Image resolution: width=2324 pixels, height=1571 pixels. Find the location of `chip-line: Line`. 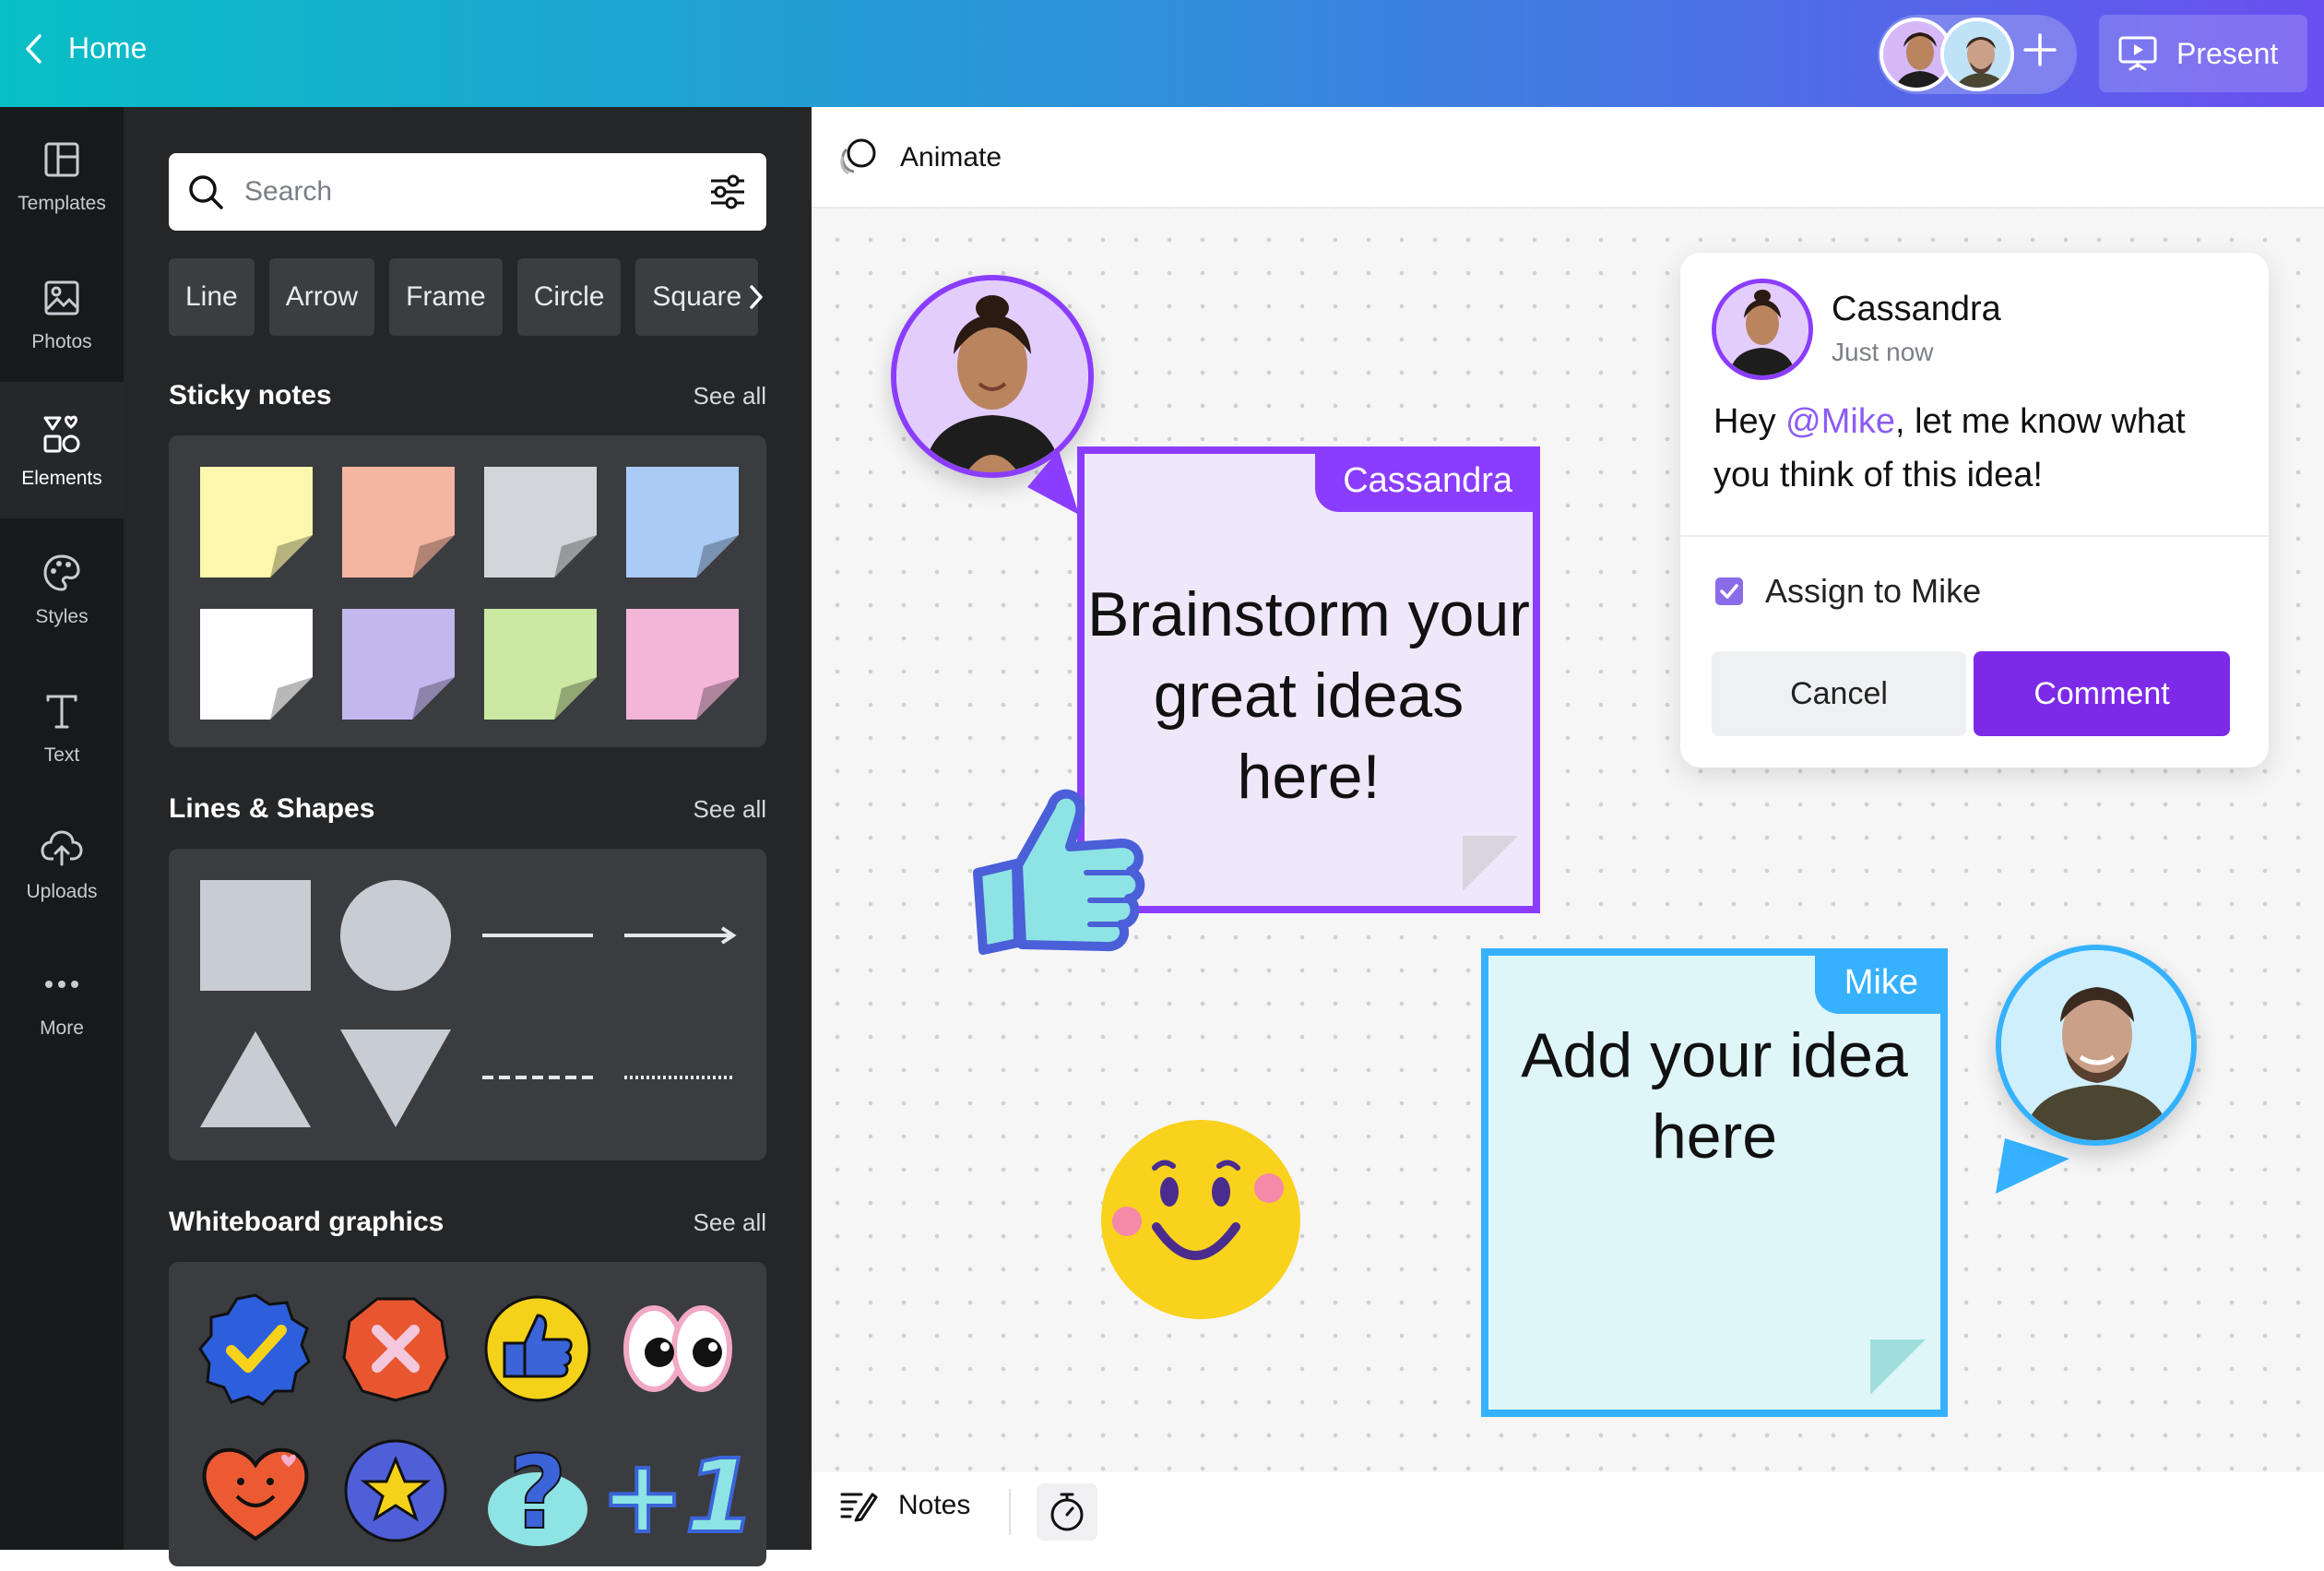

chip-line: Line is located at coordinates (212, 297).